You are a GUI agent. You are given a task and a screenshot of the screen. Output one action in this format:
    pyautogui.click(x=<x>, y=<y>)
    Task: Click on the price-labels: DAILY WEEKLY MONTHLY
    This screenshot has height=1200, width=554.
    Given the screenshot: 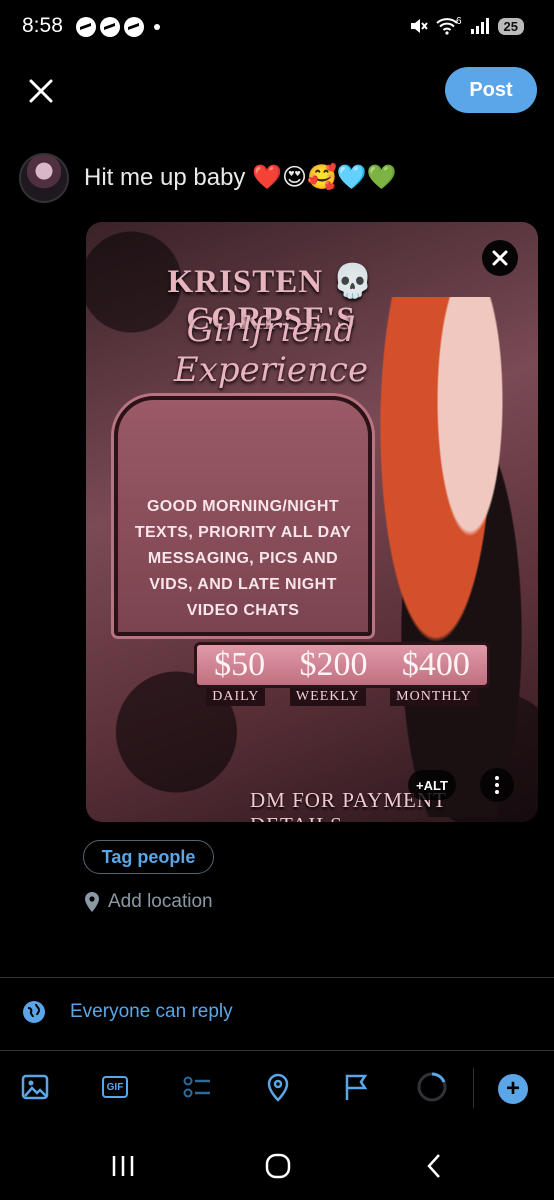 What is the action you would take?
    pyautogui.click(x=342, y=697)
    